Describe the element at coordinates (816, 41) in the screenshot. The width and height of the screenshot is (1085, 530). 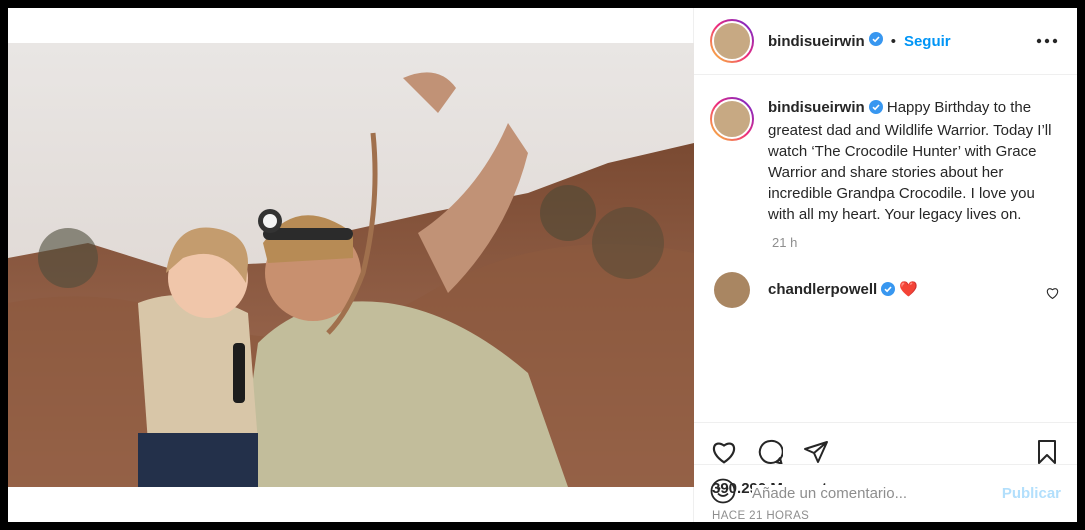
I see `author-username: bindisueirwin` at that location.